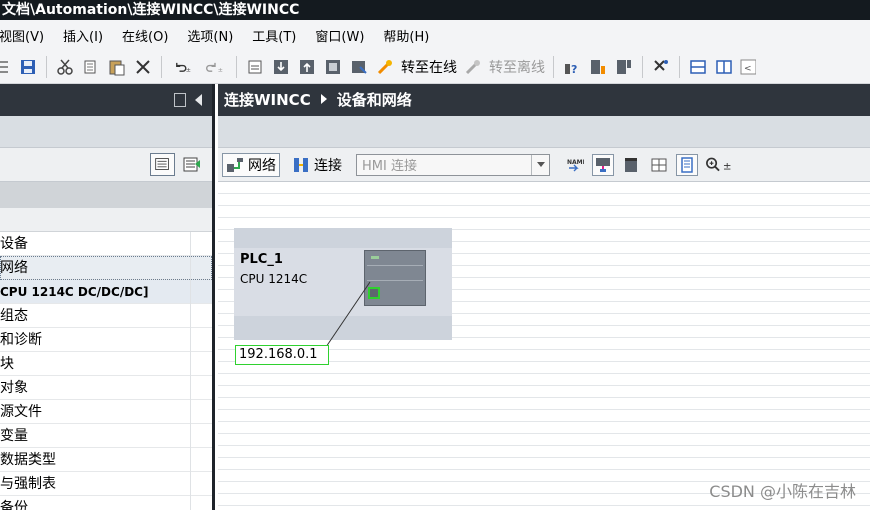  Describe the element at coordinates (215, 67) in the screenshot. I see `redo-icon: ±` at that location.